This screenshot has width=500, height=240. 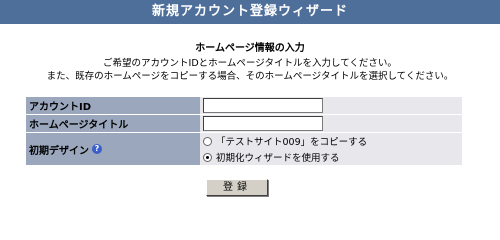 I want to click on account-id-input, so click(x=263, y=105).